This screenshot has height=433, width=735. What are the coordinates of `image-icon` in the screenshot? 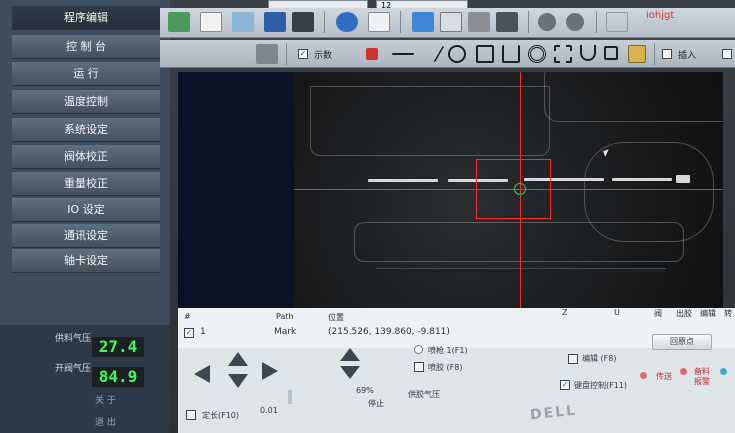 It's located at (179, 22).